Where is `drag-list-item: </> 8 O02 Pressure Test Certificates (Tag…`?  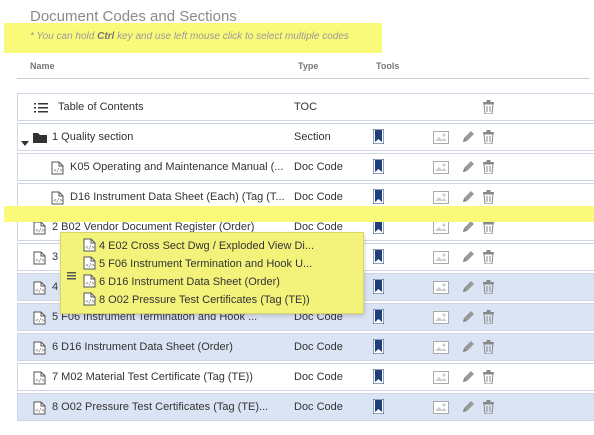 drag-list-item: </> 8 O02 Pressure Test Certificates (Tag… is located at coordinates (196, 300).